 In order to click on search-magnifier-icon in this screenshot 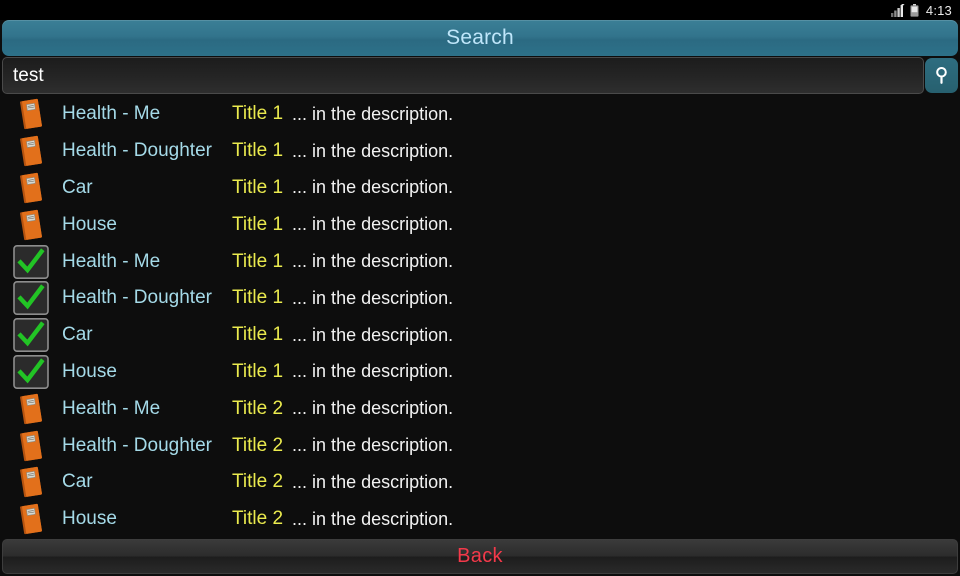, I will do `click(941, 75)`.